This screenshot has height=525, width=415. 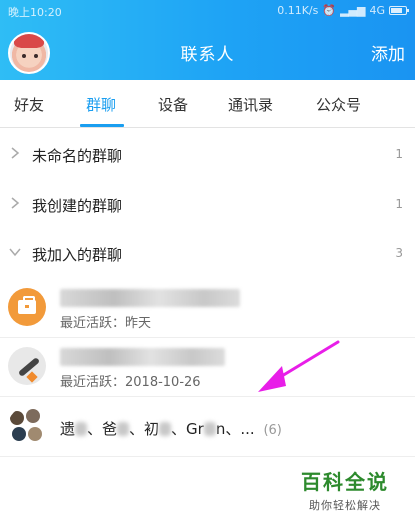 What do you see at coordinates (35, 12) in the screenshot?
I see `status-time: 晚上10:20` at bounding box center [35, 12].